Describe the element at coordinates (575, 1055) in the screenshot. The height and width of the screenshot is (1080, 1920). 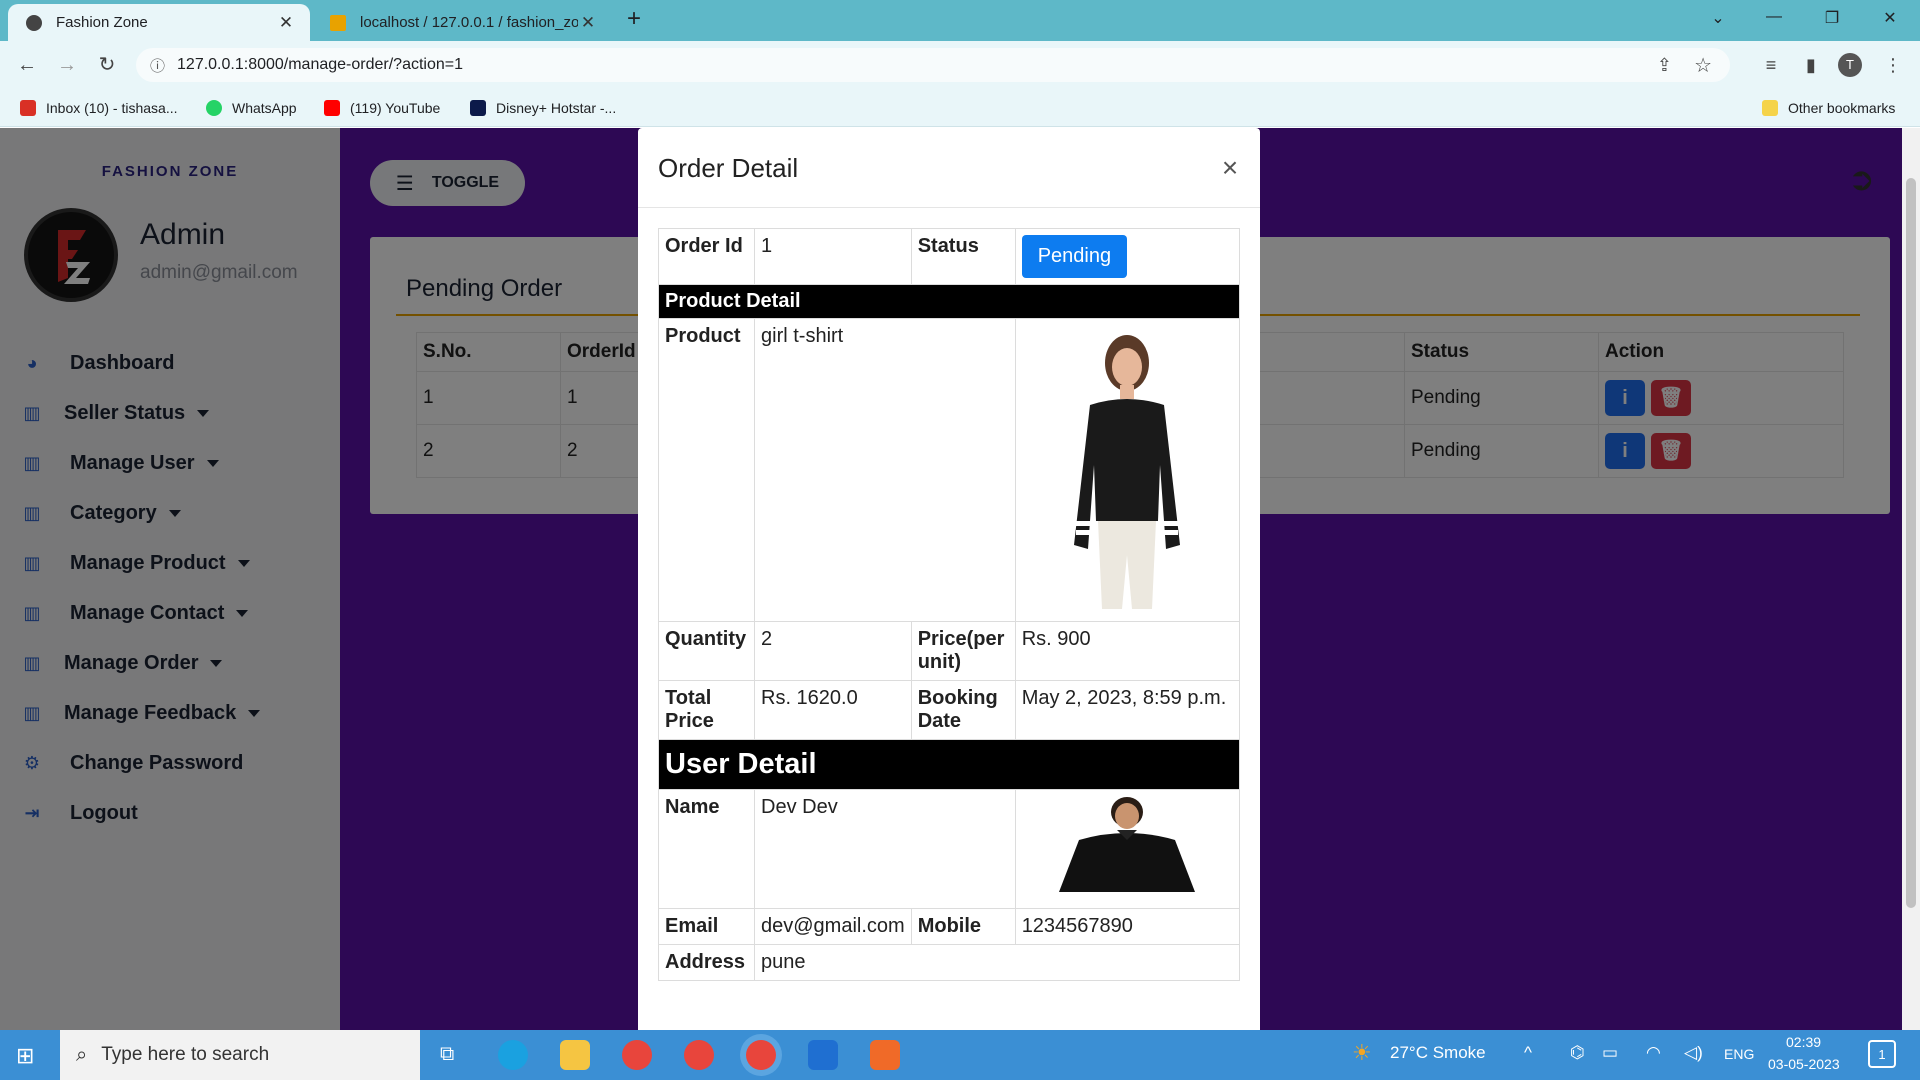
I see `file-explorer-icon` at that location.